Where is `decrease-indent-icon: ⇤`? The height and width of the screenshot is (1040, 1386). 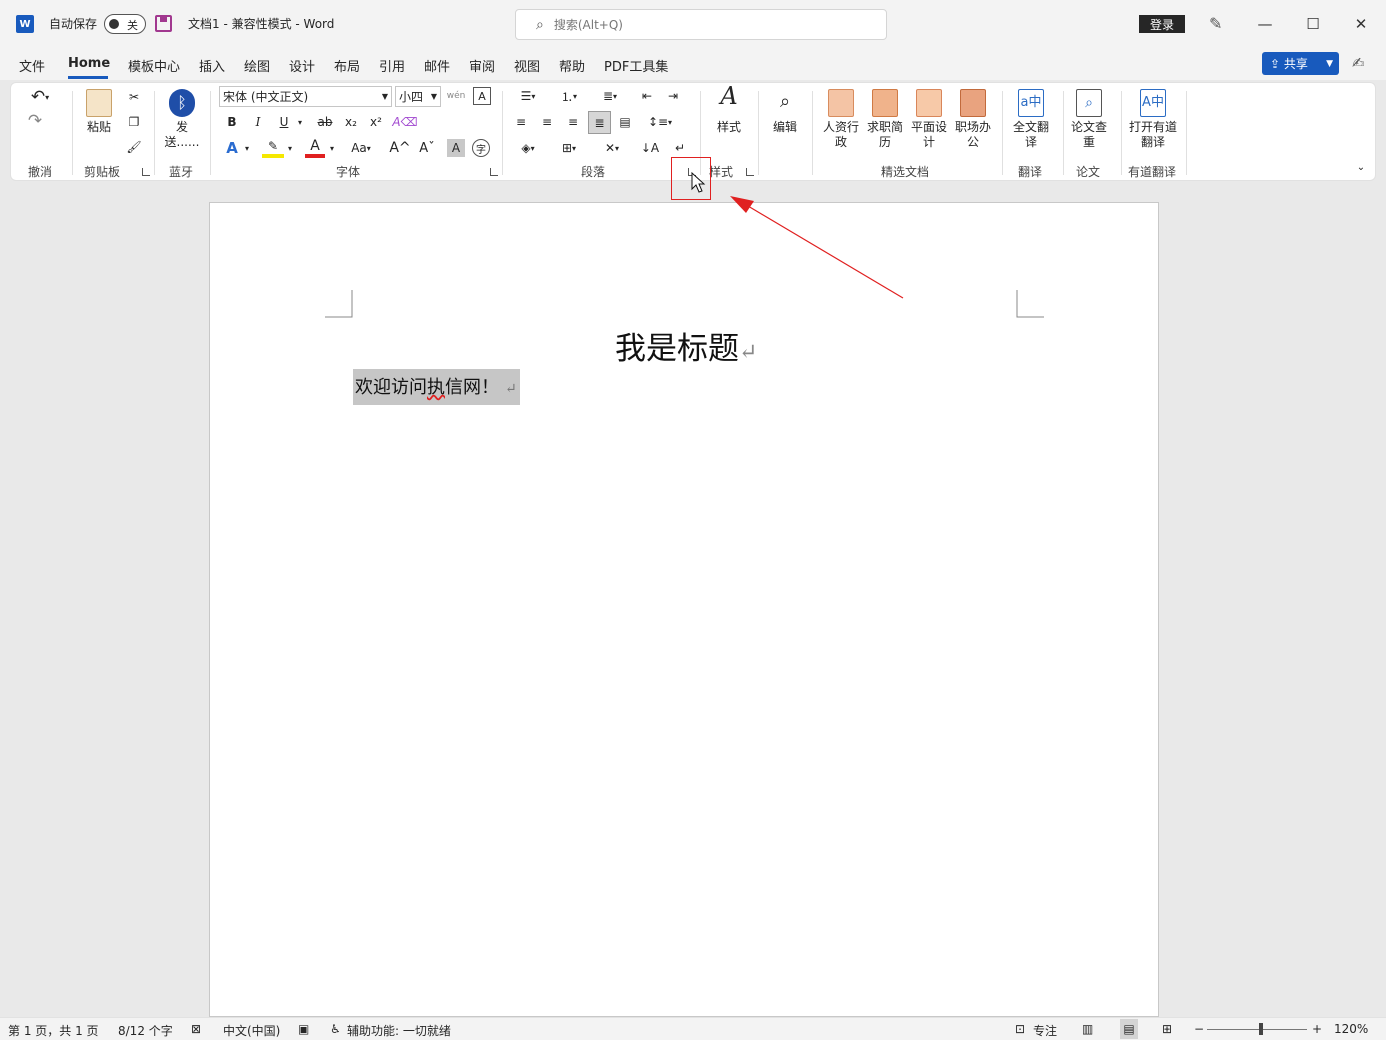
decrease-indent-icon: ⇤ is located at coordinates (647, 96).